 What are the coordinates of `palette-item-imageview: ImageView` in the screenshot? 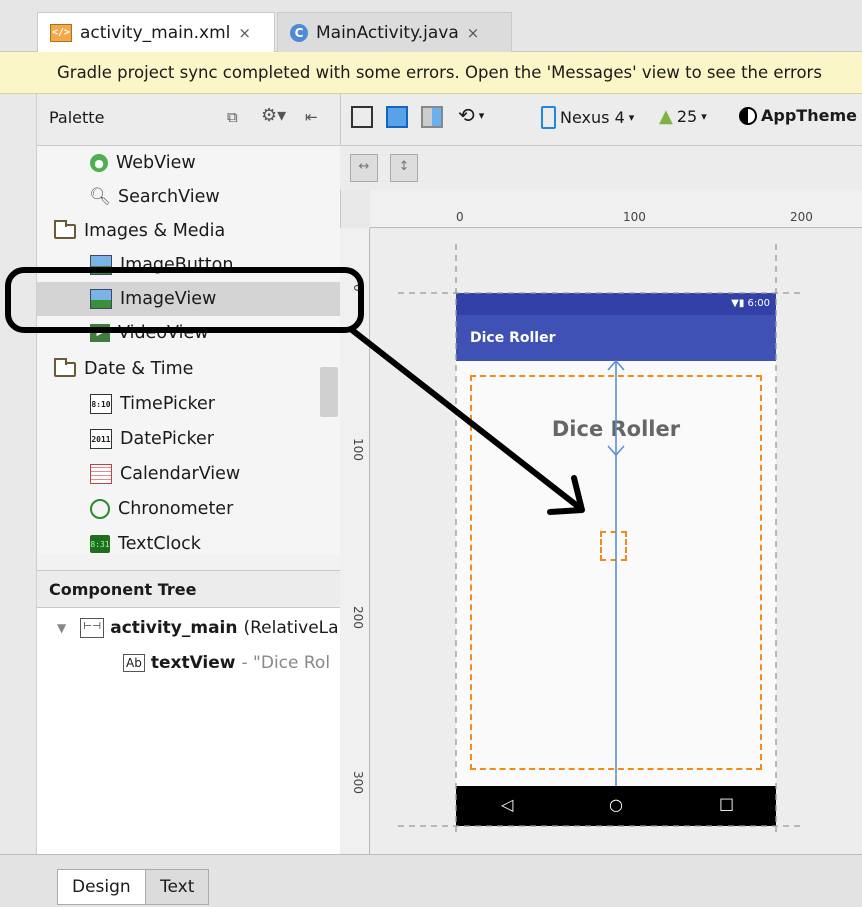 It's located at (205, 299).